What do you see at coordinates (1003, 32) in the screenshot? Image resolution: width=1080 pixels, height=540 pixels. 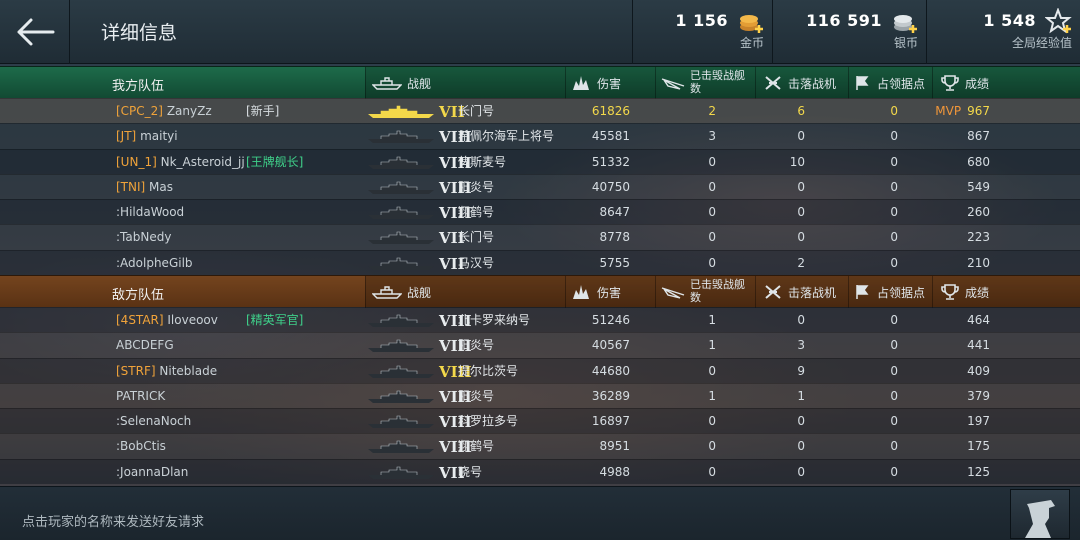 I see `free-xp-currency: 1 548 全局经验值` at bounding box center [1003, 32].